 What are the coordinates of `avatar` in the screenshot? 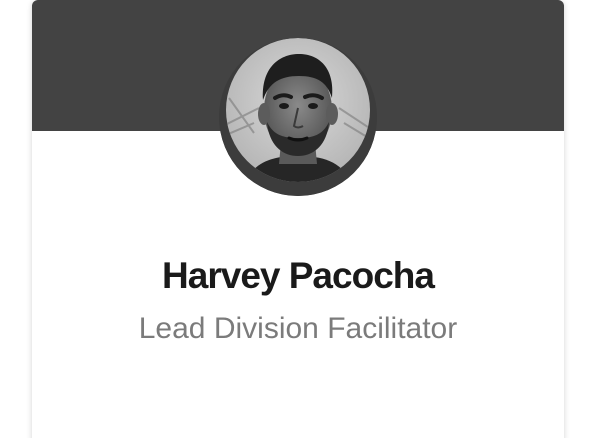 It's located at (298, 117).